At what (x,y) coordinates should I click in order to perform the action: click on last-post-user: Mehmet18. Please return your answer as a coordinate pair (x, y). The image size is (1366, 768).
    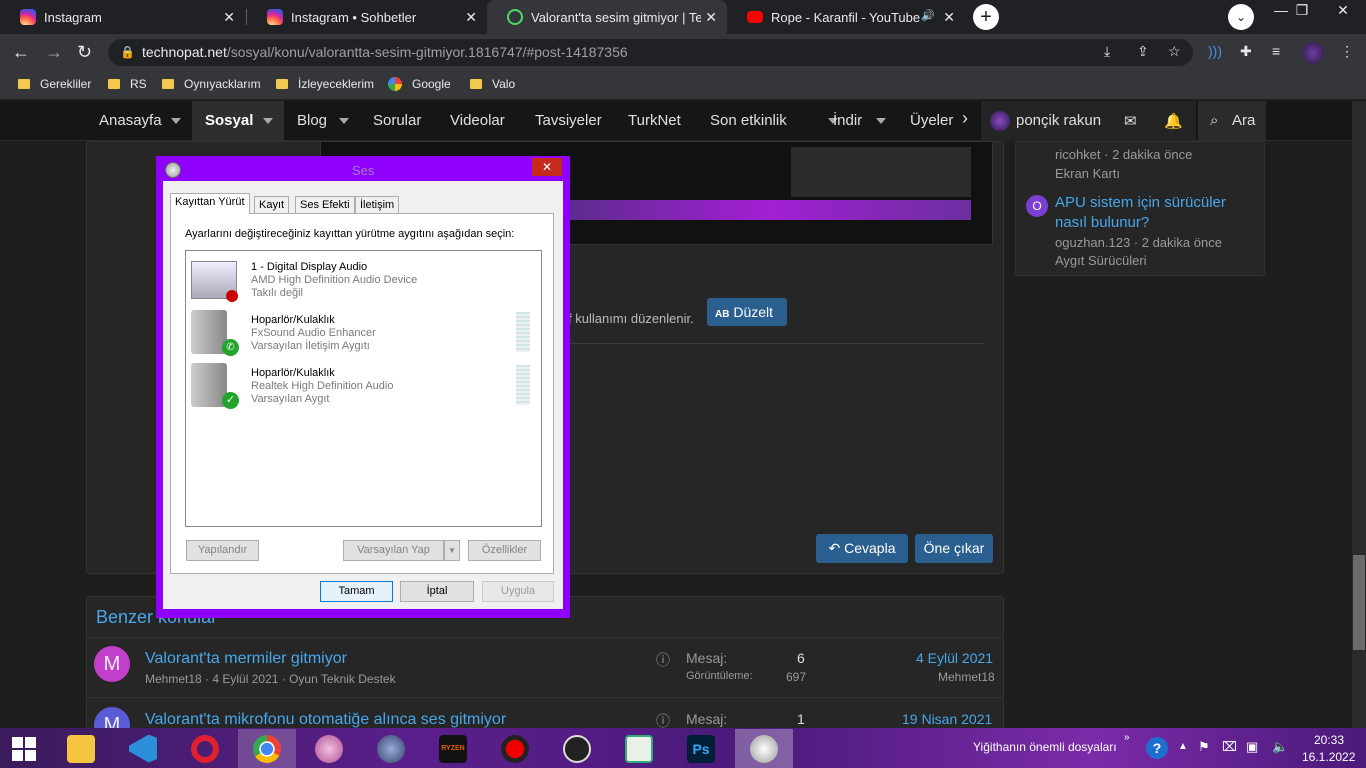
    Looking at the image, I should click on (966, 677).